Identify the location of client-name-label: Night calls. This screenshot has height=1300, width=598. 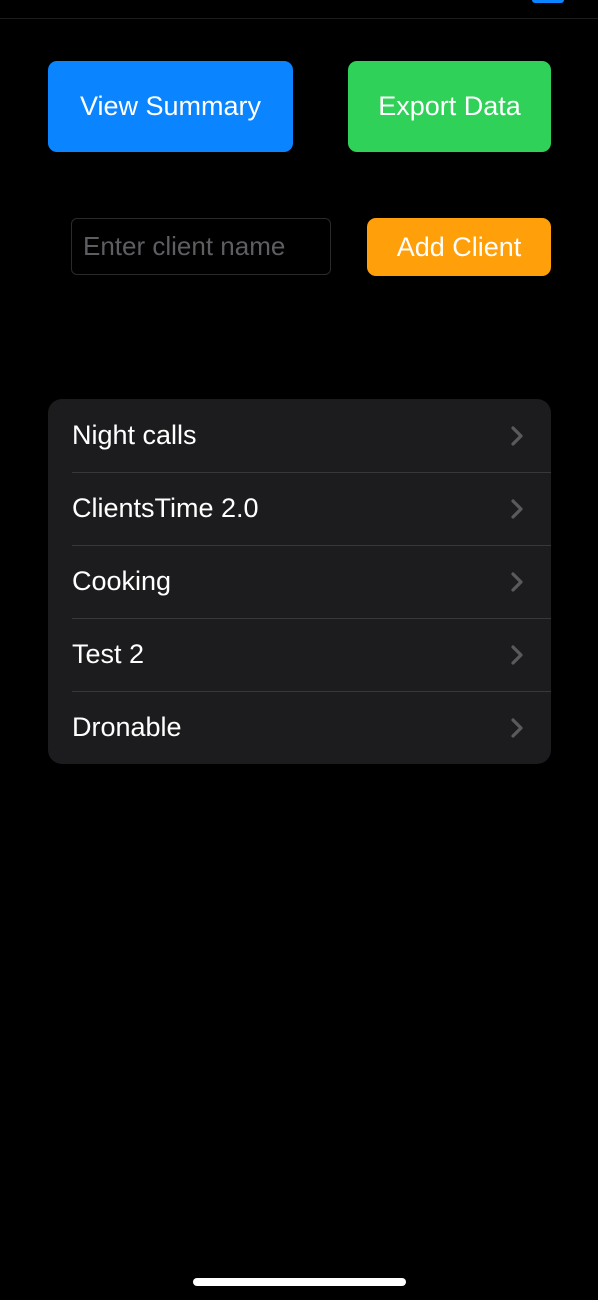
(134, 435).